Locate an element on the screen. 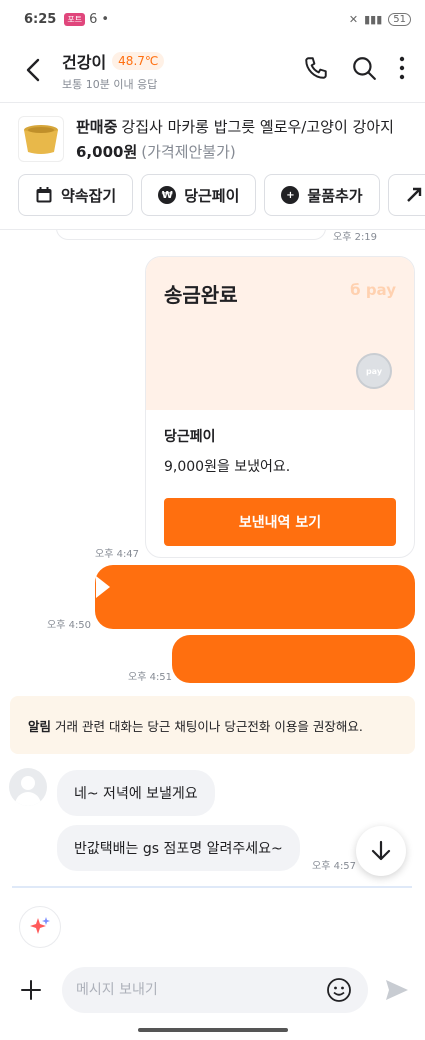 Image resolution: width=425 pixels, height=1040 pixels. price-negotiation: (가격제안불가) is located at coordinates (188, 151).